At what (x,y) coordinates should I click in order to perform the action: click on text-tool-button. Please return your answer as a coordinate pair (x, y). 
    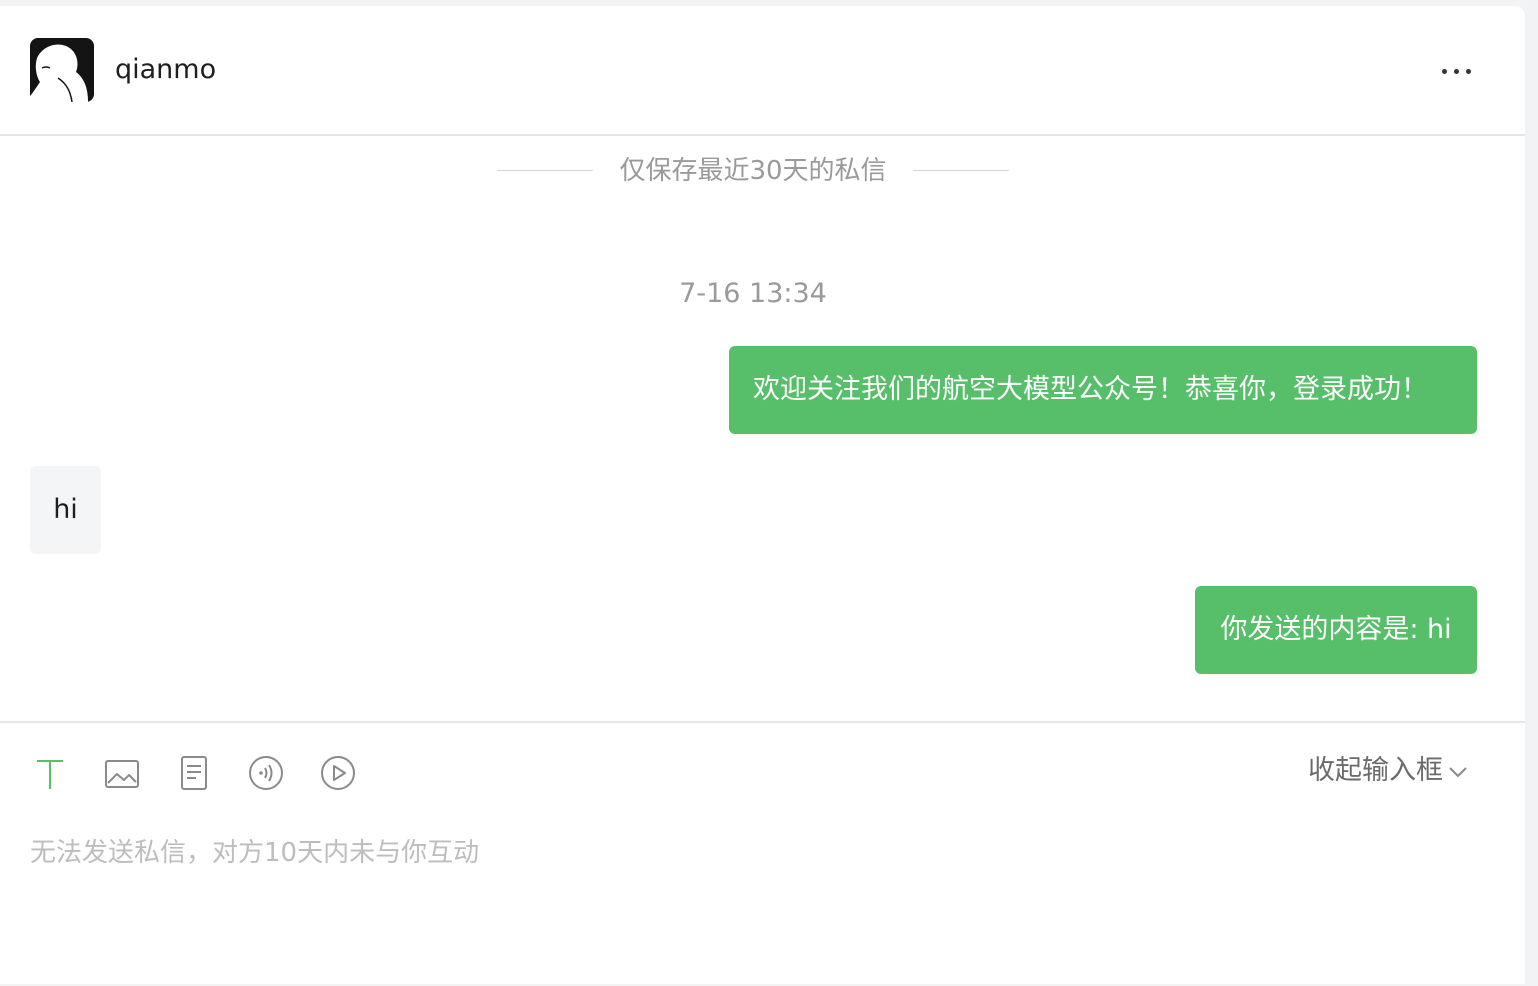
    Looking at the image, I should click on (50, 773).